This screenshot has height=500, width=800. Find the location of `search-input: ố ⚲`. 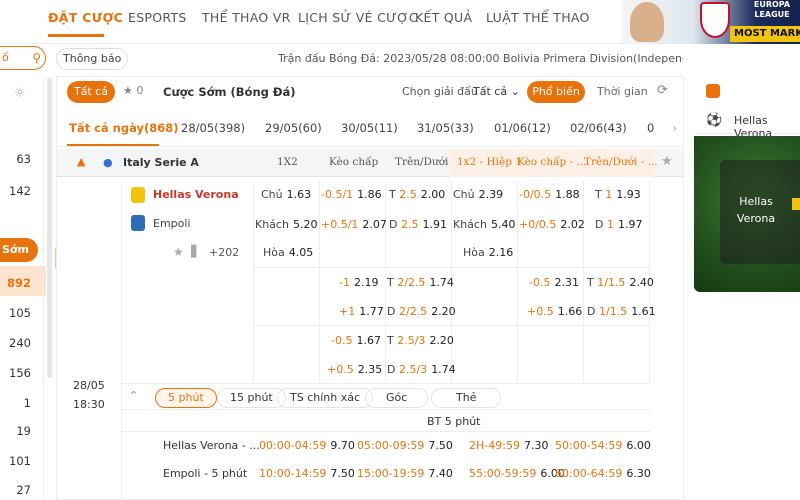

search-input: ố ⚲ is located at coordinates (23, 58).